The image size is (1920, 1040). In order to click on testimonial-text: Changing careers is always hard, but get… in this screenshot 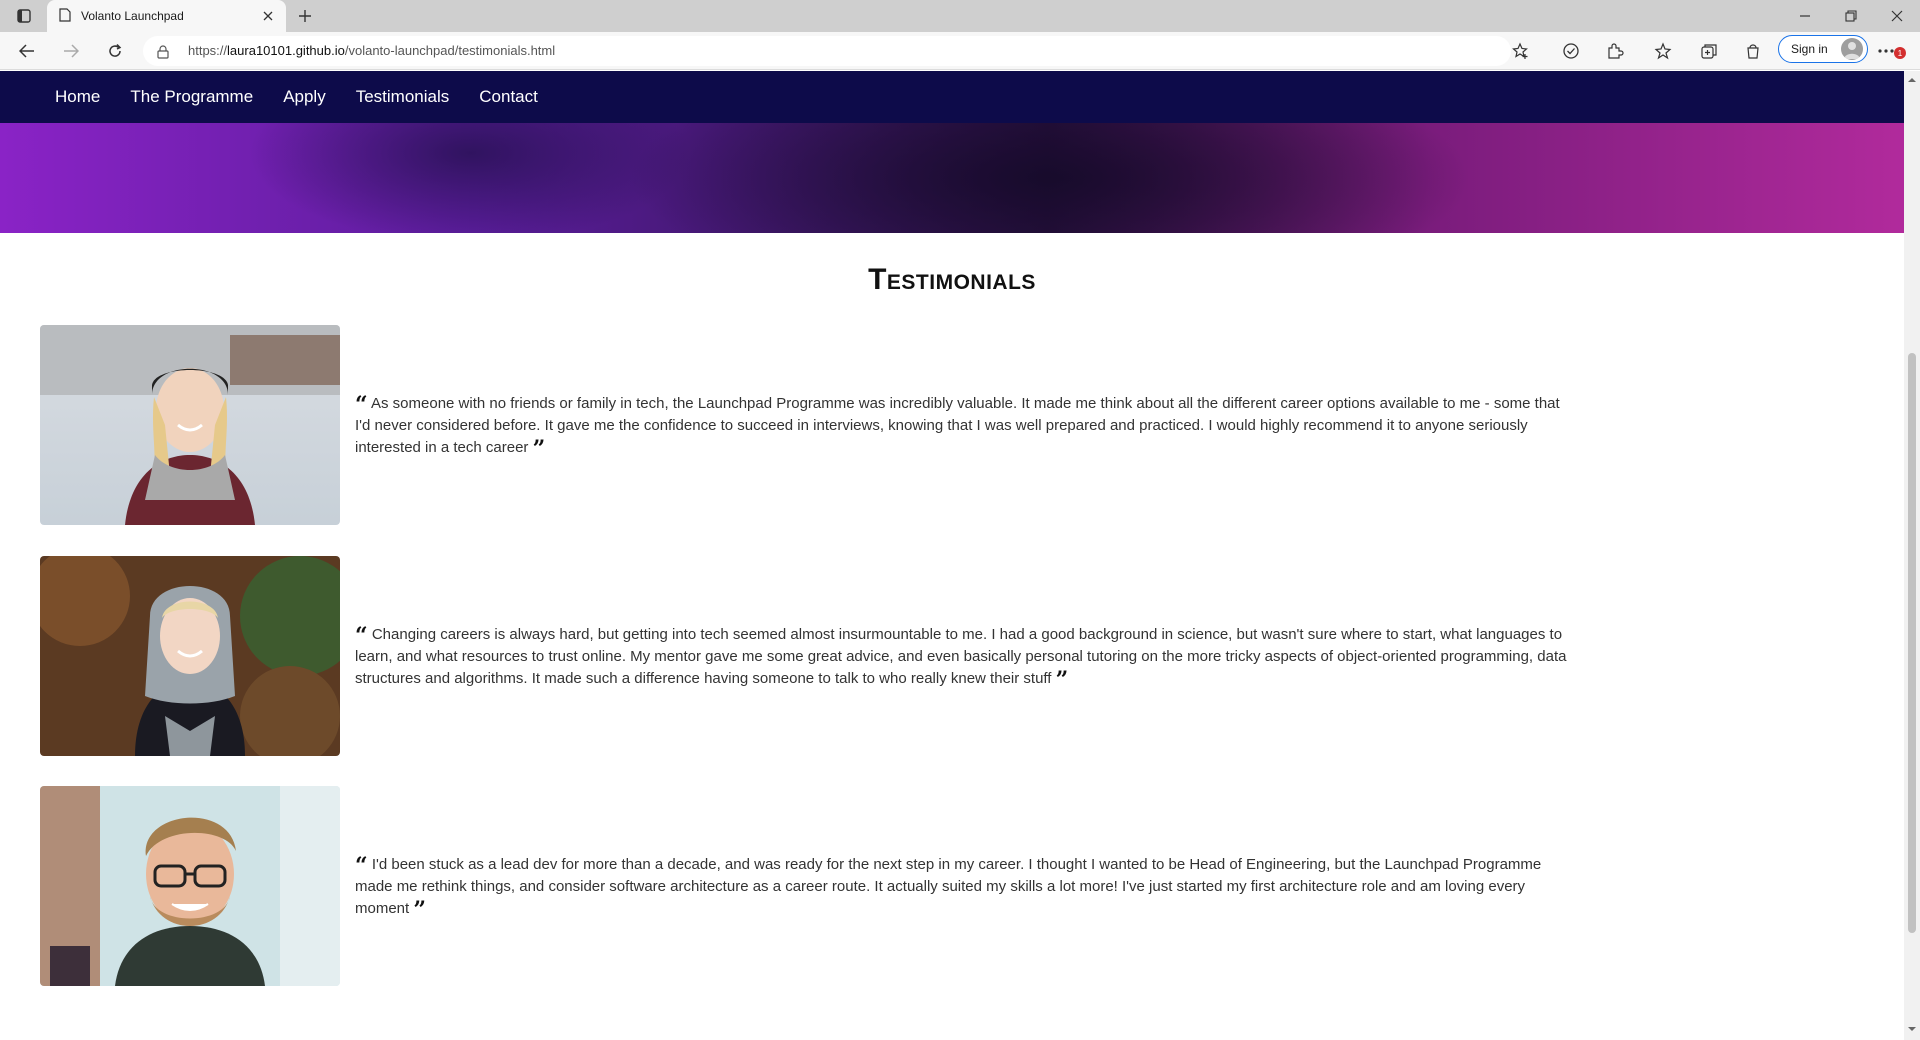, I will do `click(961, 656)`.